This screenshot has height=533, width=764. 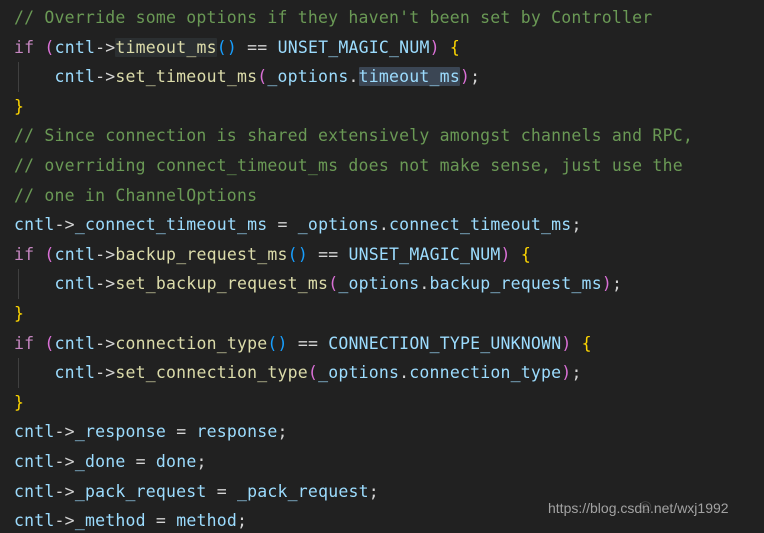 What do you see at coordinates (110, 521) in the screenshot?
I see `code-token: _method` at bounding box center [110, 521].